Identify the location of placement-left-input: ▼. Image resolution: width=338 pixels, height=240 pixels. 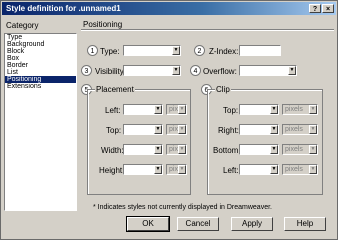
(143, 109).